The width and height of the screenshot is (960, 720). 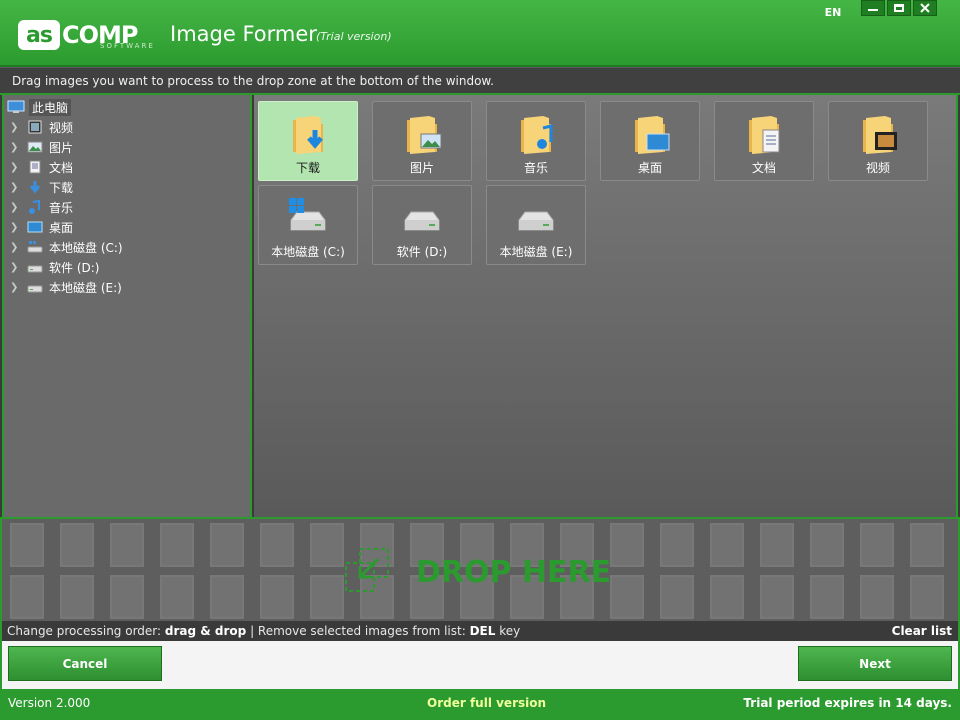 I want to click on tree-item-label: 软件 (D:), so click(x=74, y=267).